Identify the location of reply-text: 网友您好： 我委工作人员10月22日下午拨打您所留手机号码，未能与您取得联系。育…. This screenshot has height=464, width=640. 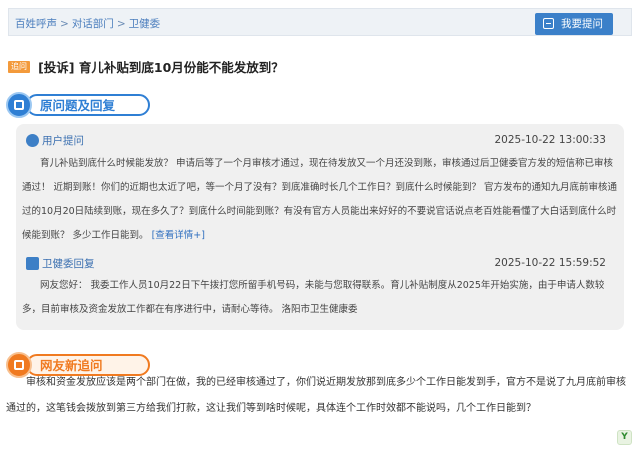
(313, 297).